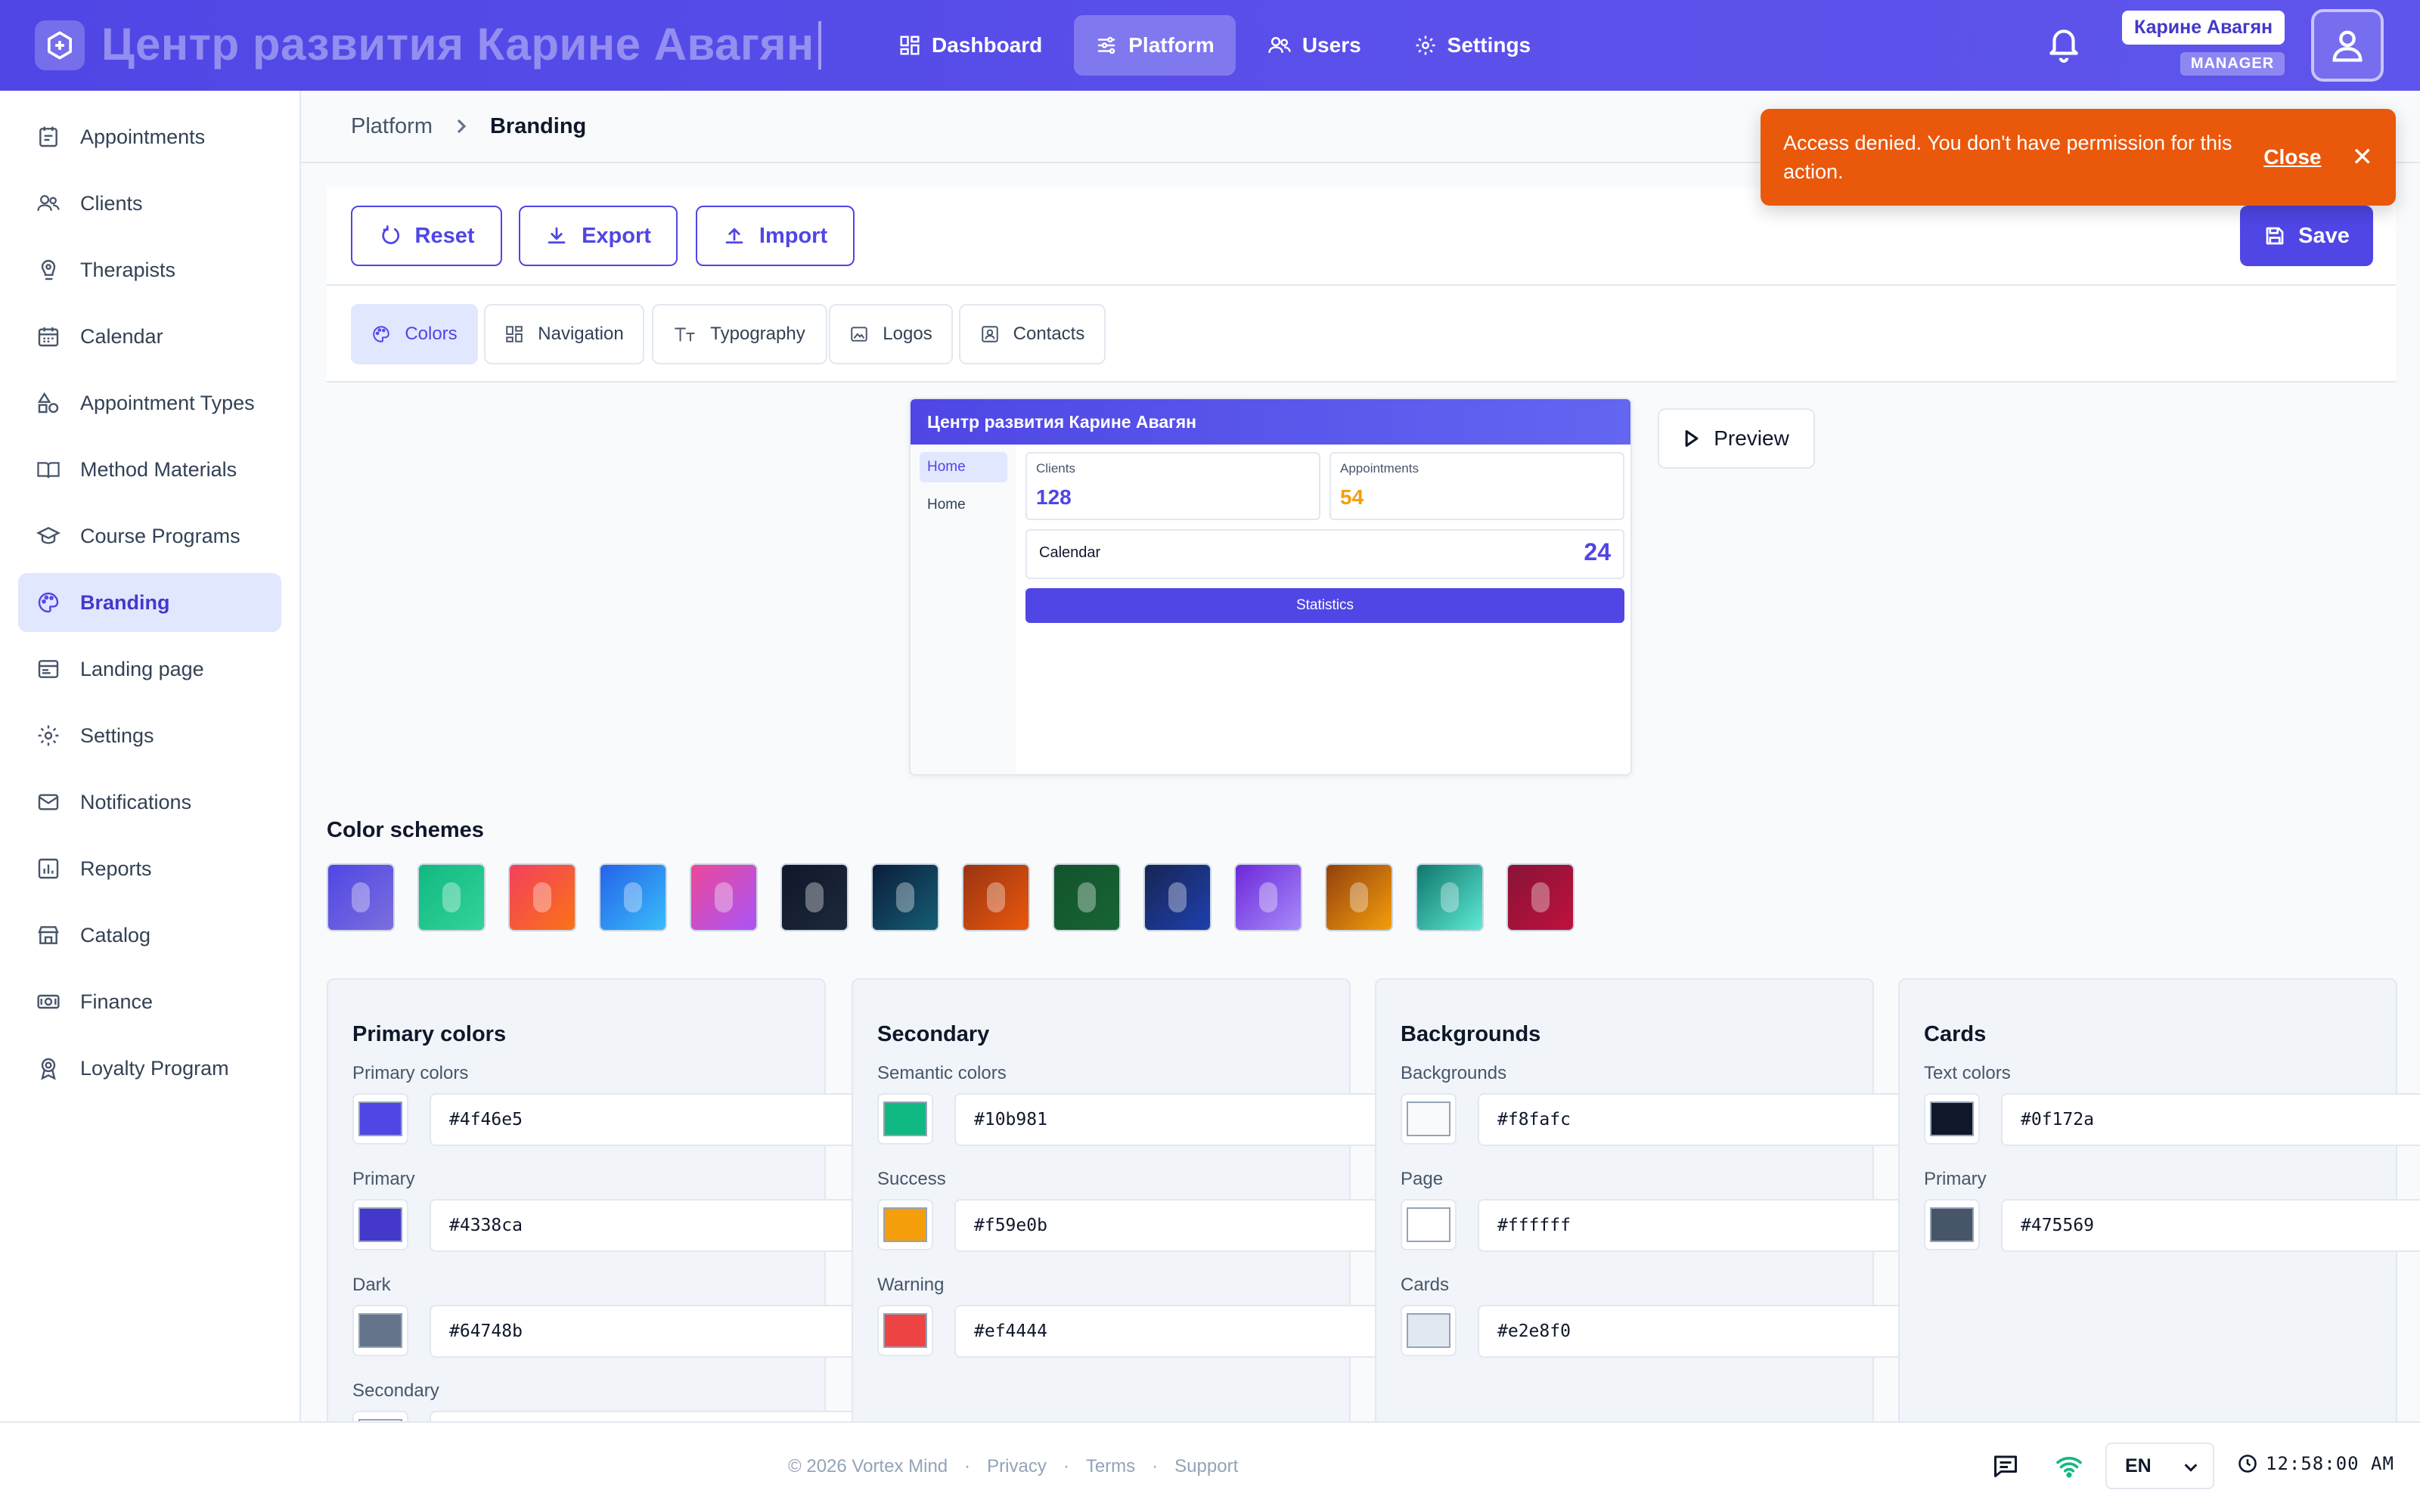  I want to click on nav-platform: Platform, so click(1155, 46).